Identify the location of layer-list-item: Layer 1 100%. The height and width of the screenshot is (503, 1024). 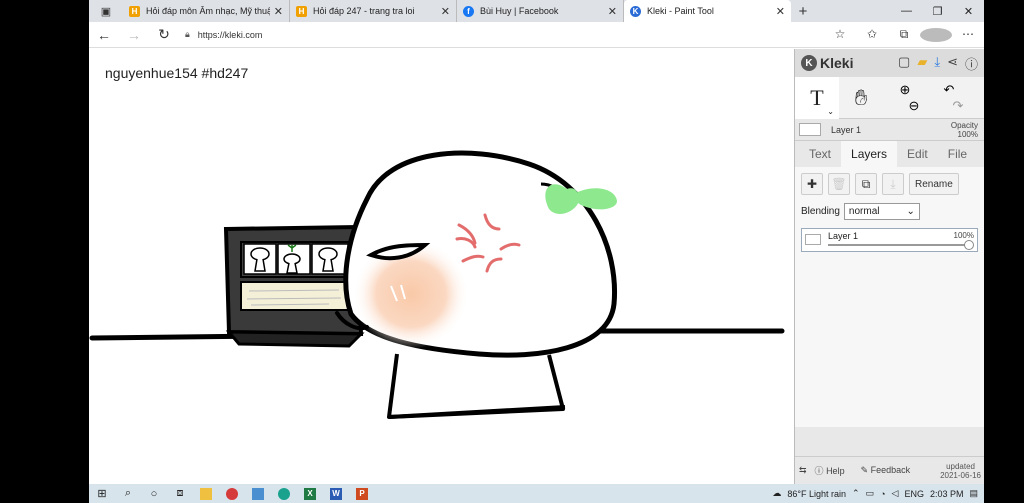
(889, 240).